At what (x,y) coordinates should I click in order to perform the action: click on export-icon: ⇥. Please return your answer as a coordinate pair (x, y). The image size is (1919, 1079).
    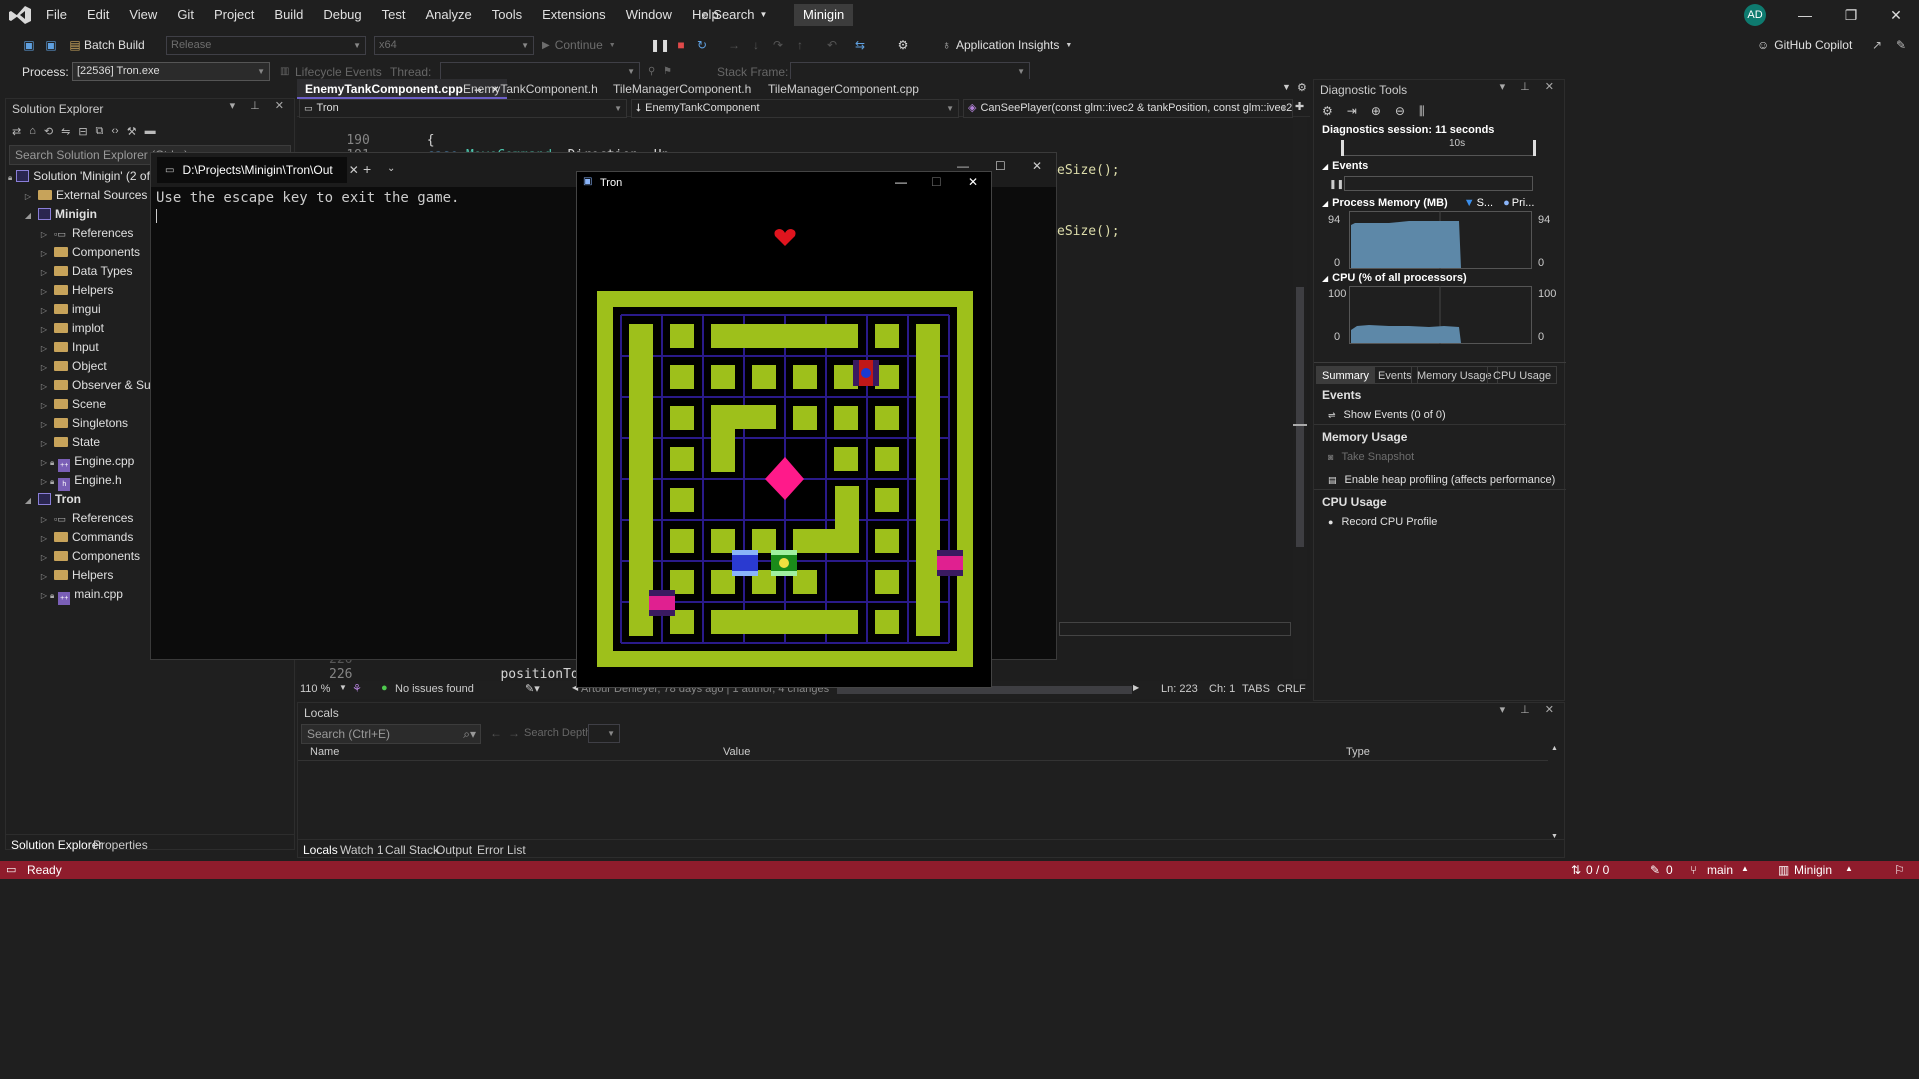
    Looking at the image, I should click on (1352, 111).